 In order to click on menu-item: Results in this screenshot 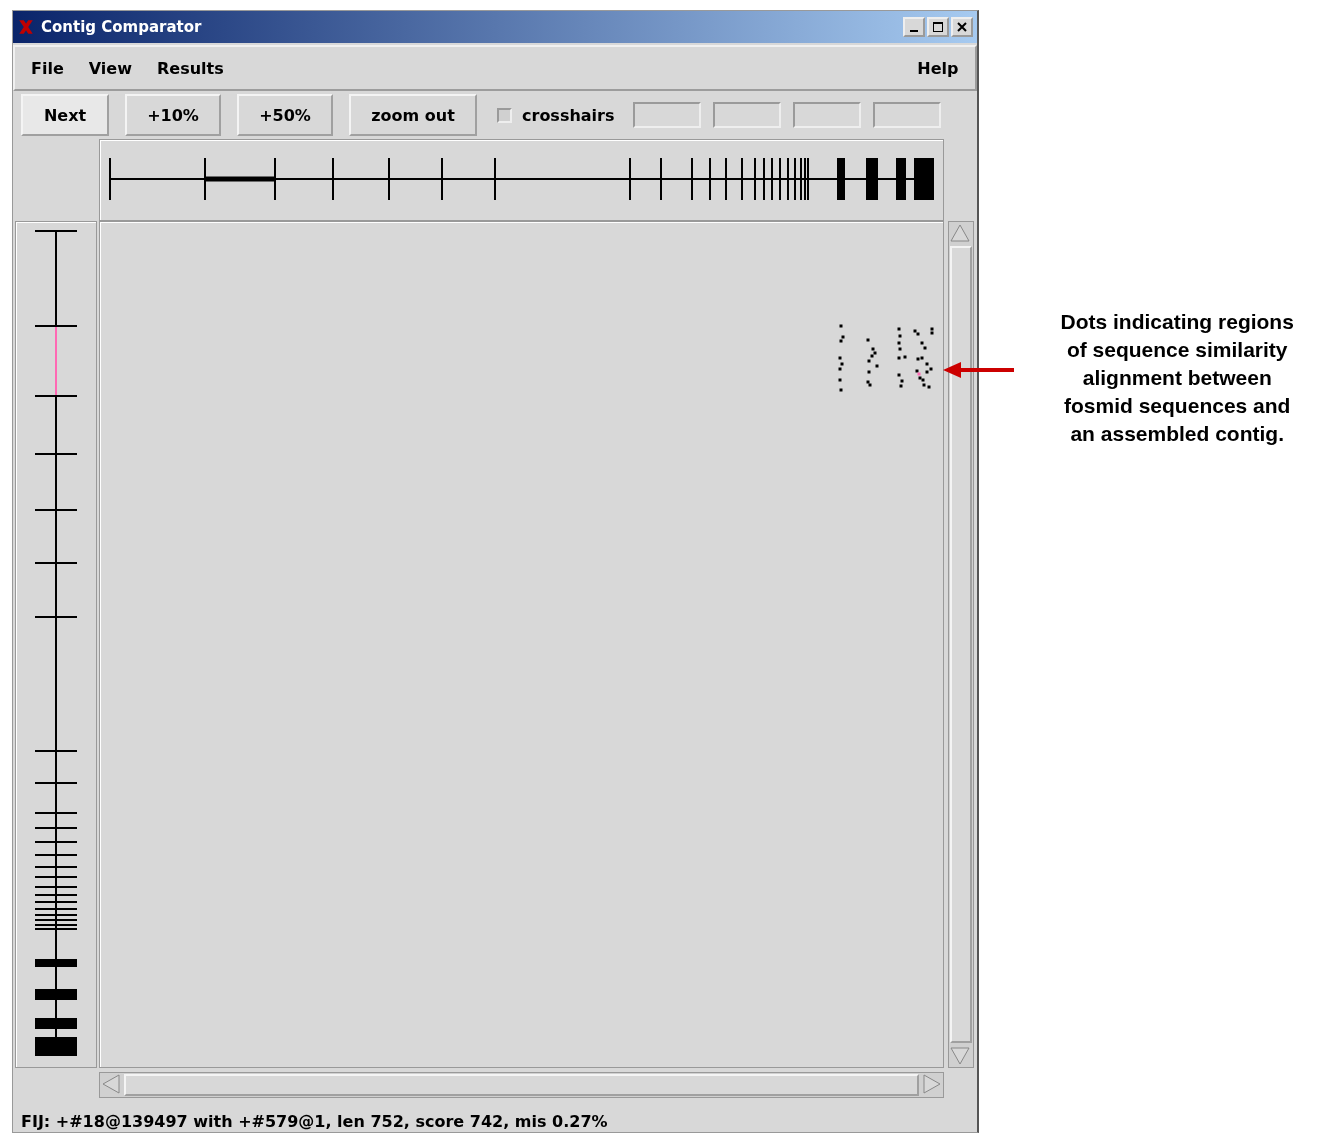, I will do `click(190, 68)`.